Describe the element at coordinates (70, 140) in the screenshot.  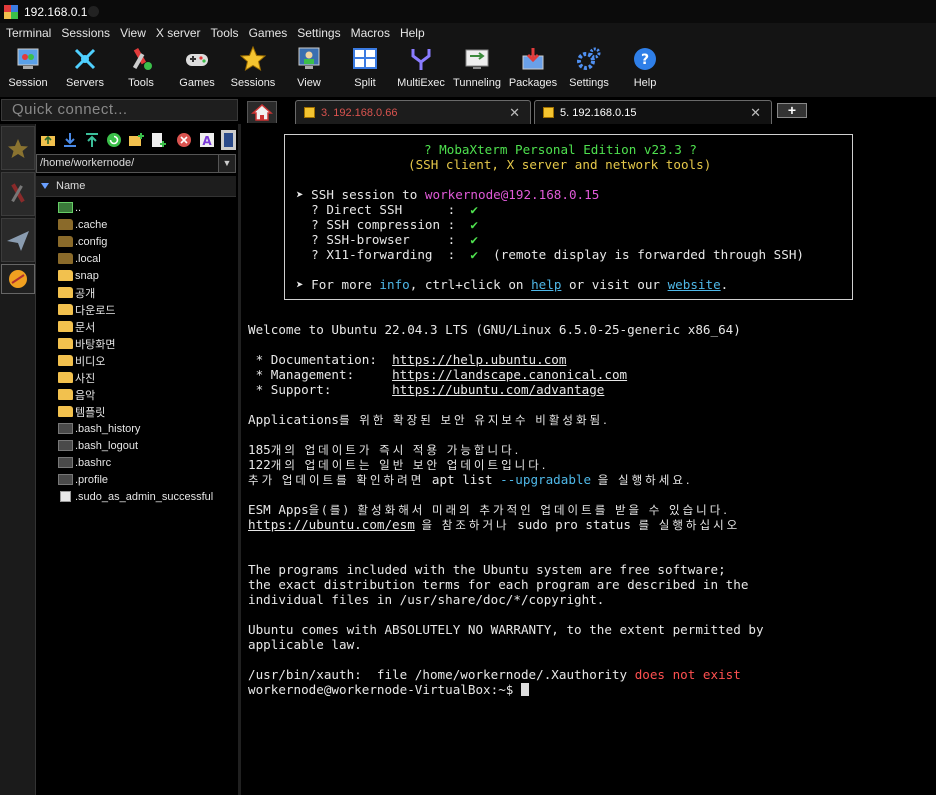
I see `download-icon` at that location.